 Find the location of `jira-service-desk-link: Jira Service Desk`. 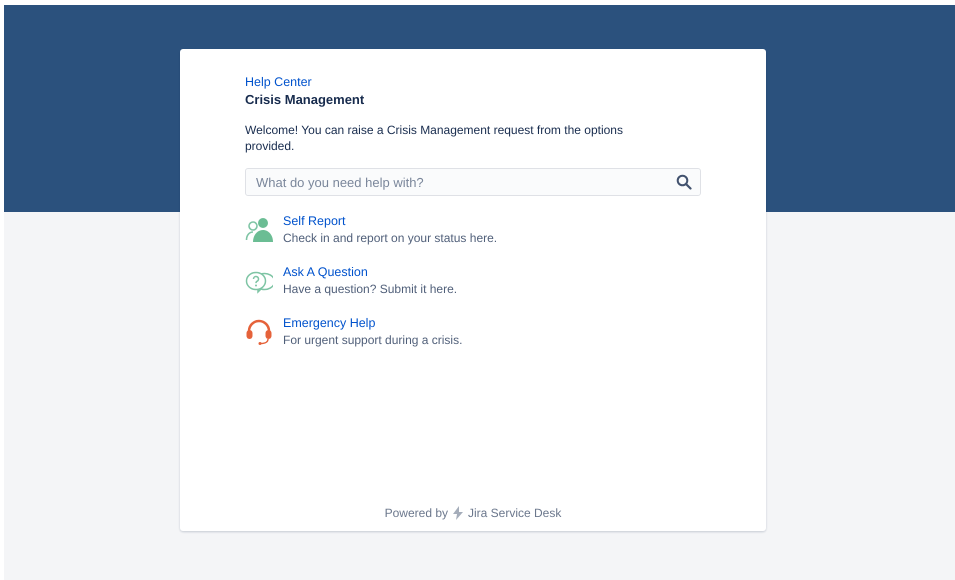

jira-service-desk-link: Jira Service Desk is located at coordinates (515, 513).